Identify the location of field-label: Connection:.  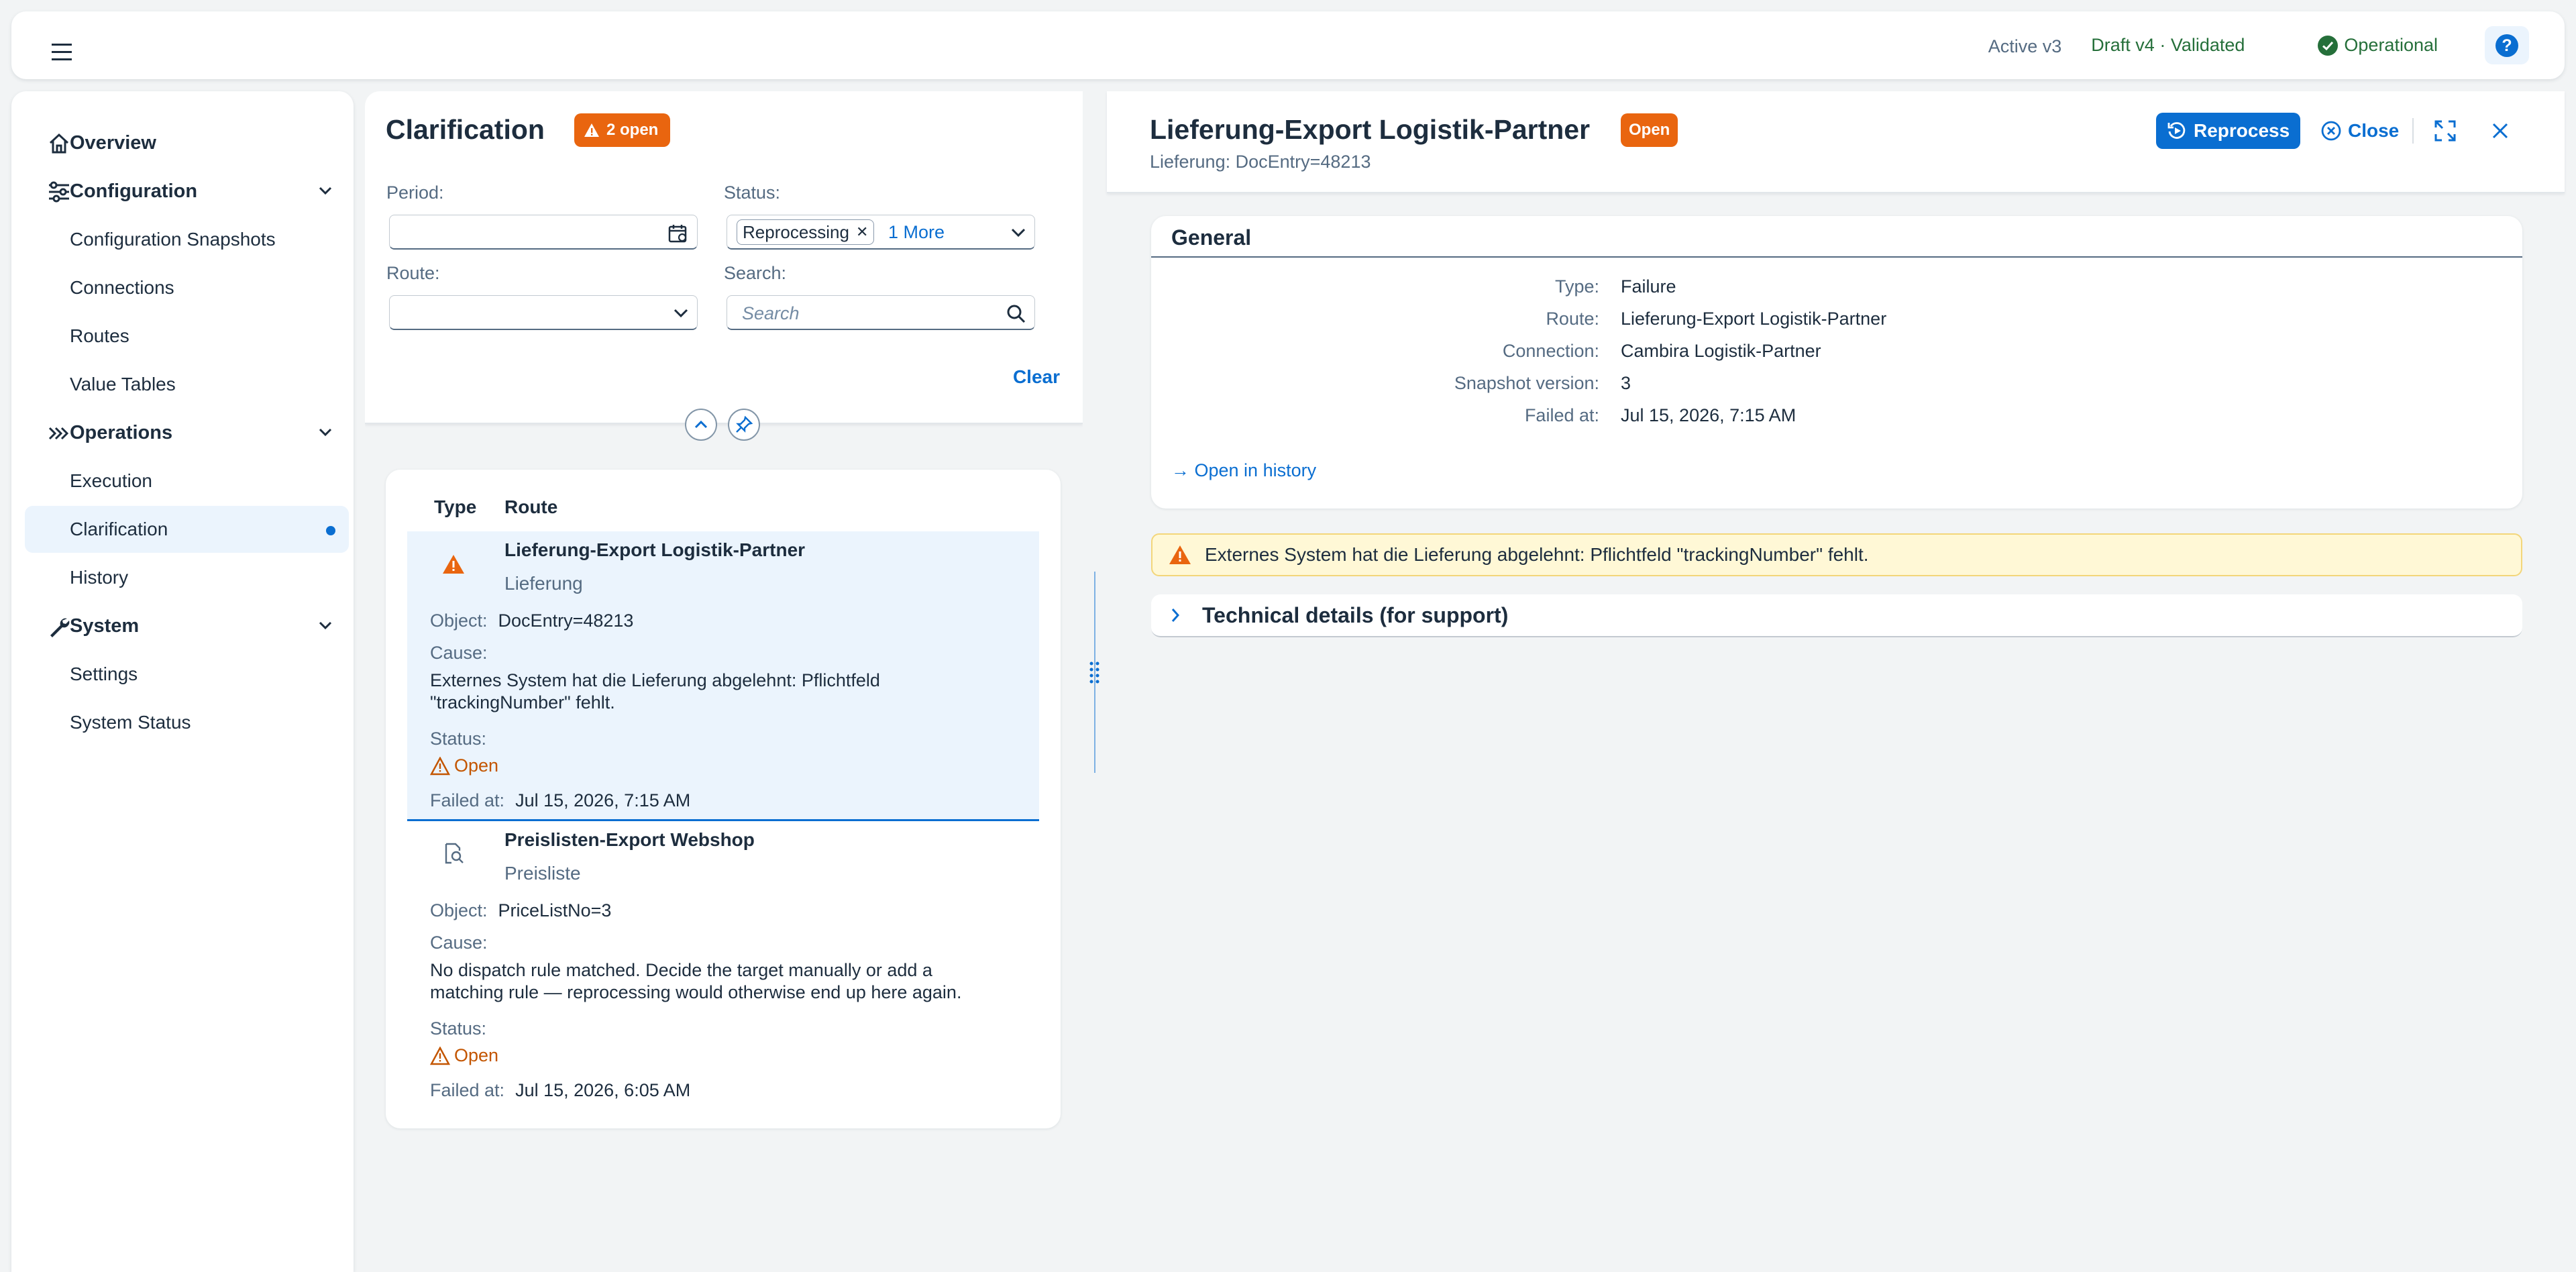
(1550, 351).